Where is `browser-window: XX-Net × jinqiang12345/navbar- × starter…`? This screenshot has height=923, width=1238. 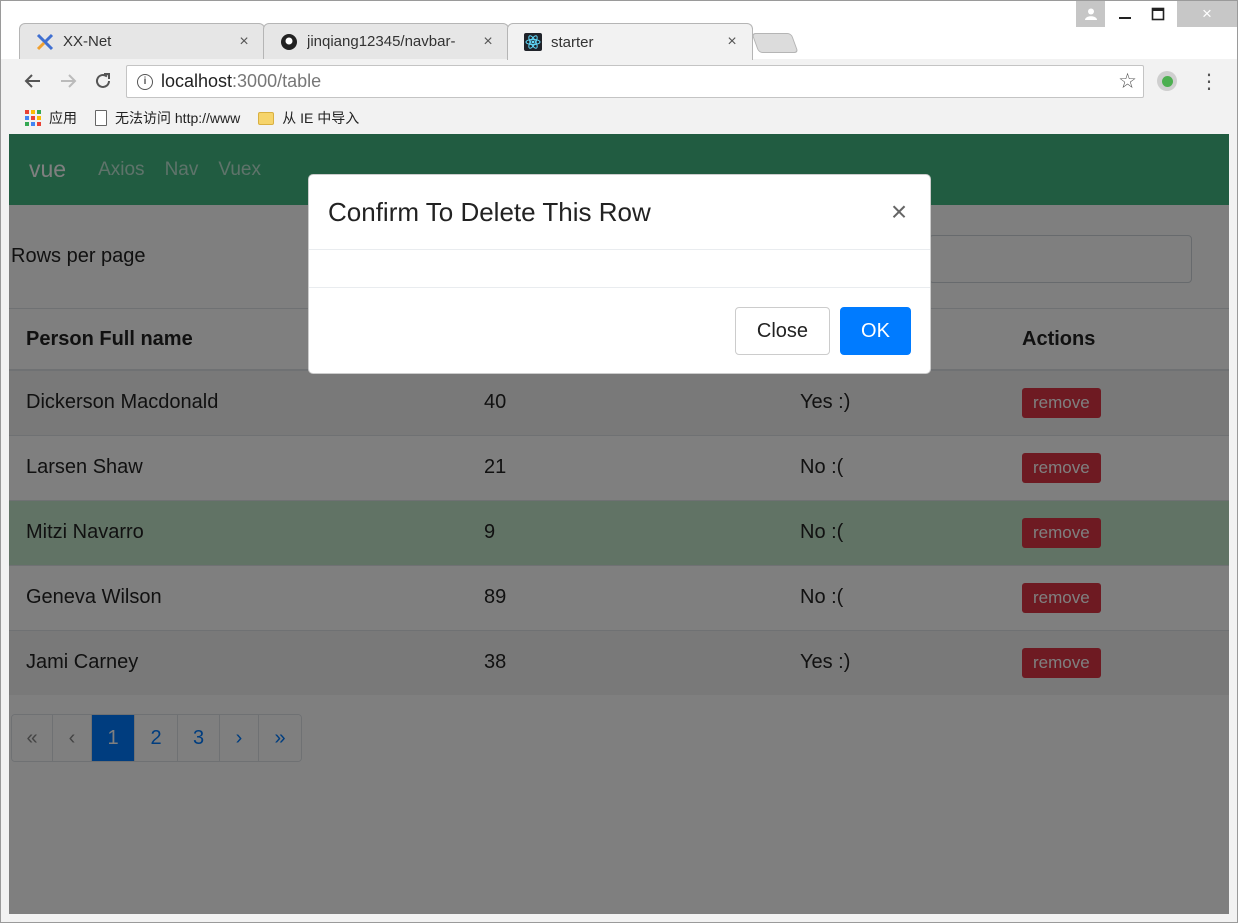 browser-window: XX-Net × jinqiang12345/navbar- × starter… is located at coordinates (619, 67).